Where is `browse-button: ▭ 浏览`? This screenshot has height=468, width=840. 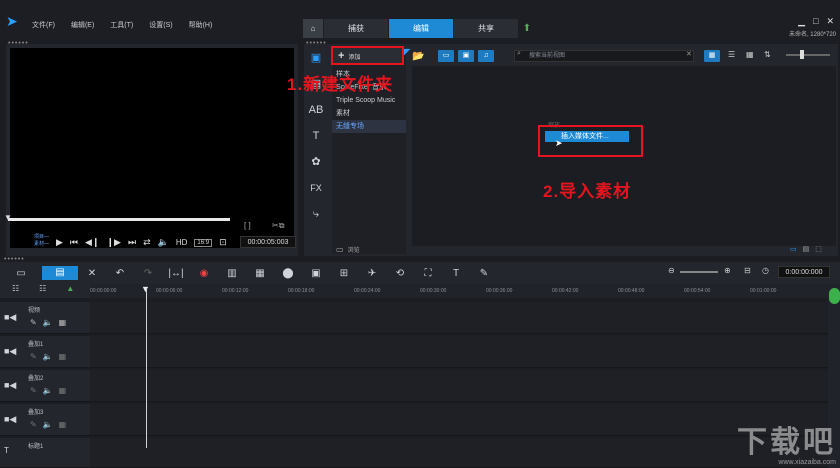 browse-button: ▭ 浏览 is located at coordinates (348, 249).